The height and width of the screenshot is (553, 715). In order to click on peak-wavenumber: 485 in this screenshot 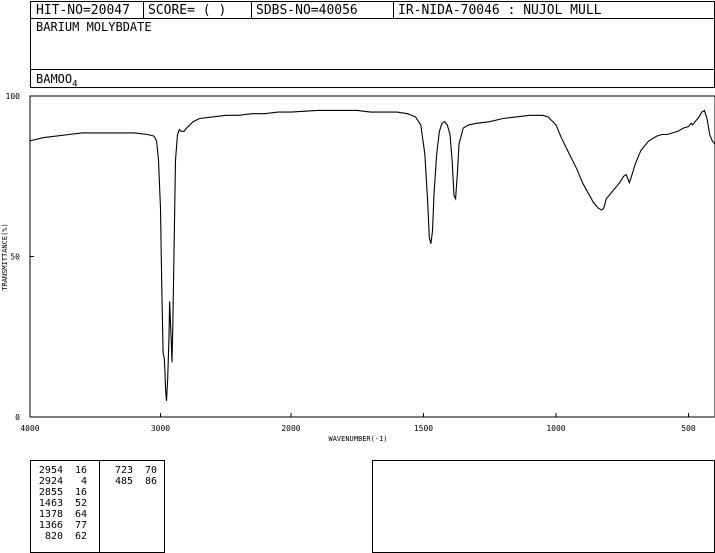, I will do `click(123, 481)`.